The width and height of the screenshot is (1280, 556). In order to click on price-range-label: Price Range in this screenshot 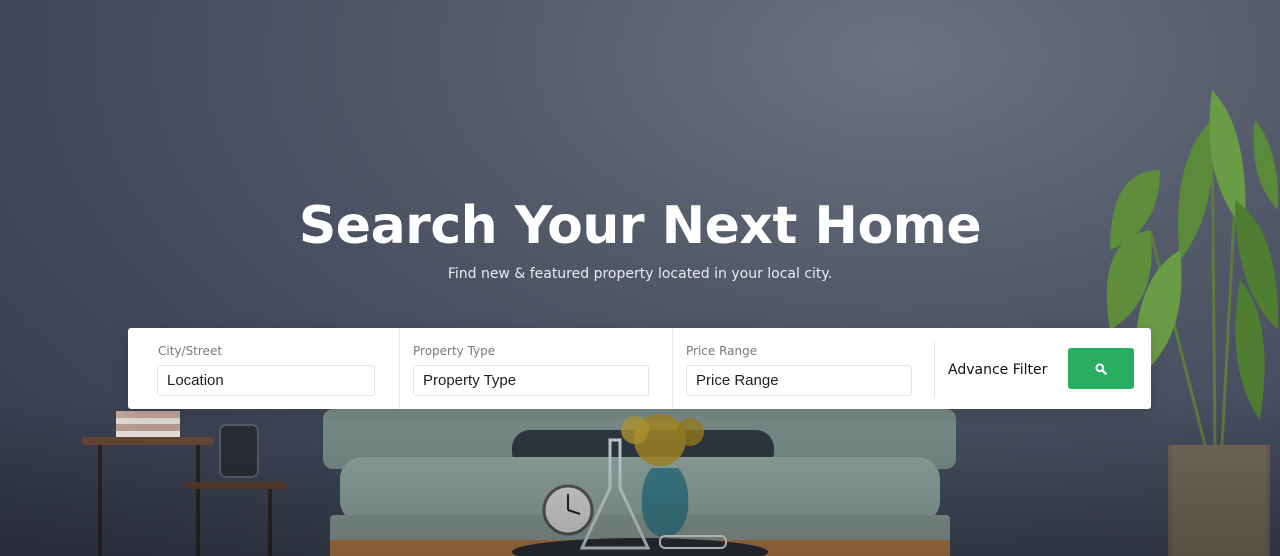, I will do `click(722, 351)`.